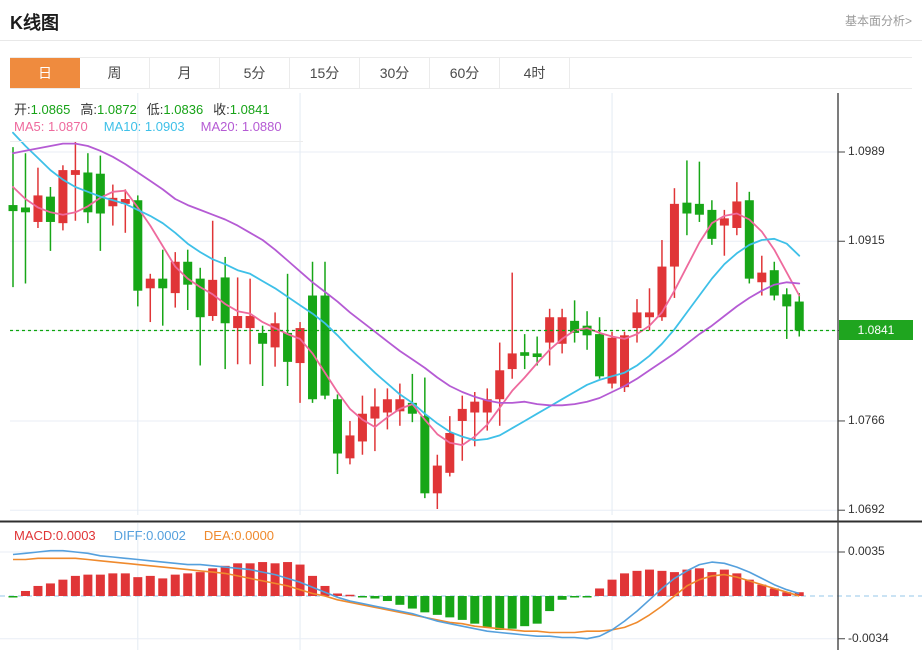  I want to click on ma-value: MA10: 1.0903, so click(144, 126).